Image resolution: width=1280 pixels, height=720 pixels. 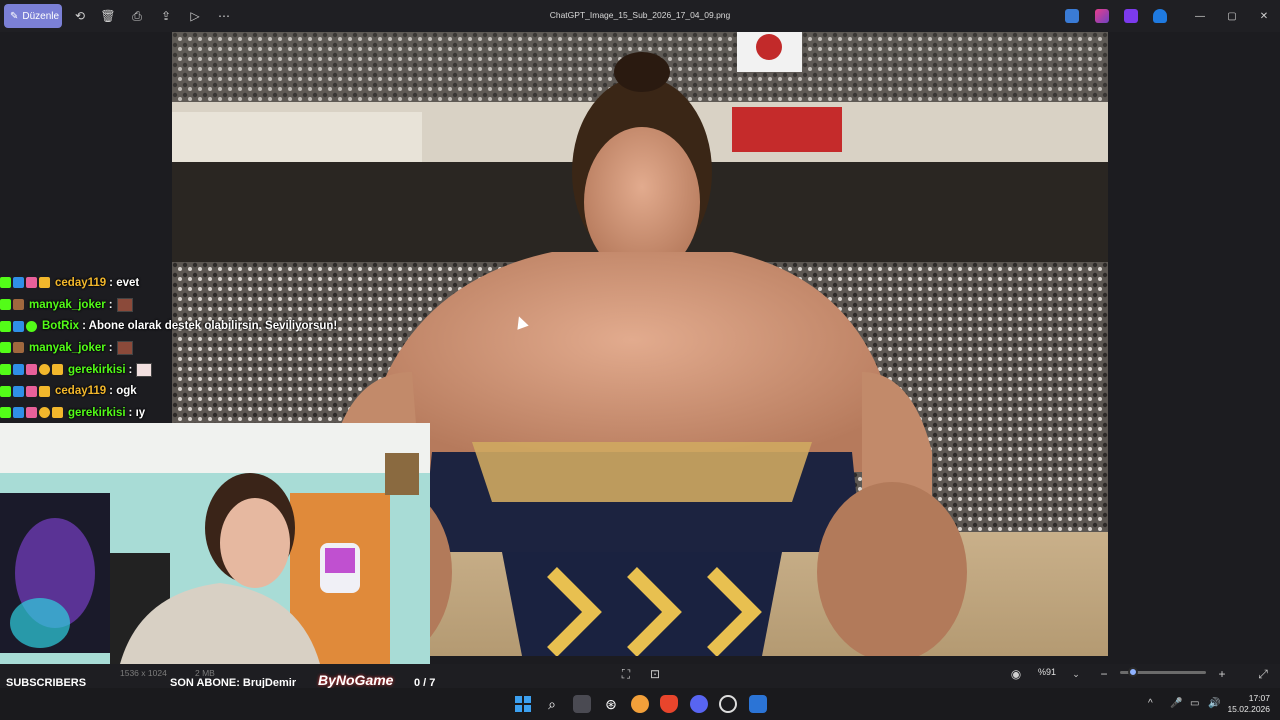 What do you see at coordinates (552, 704) in the screenshot?
I see `search-icon: ⌕` at bounding box center [552, 704].